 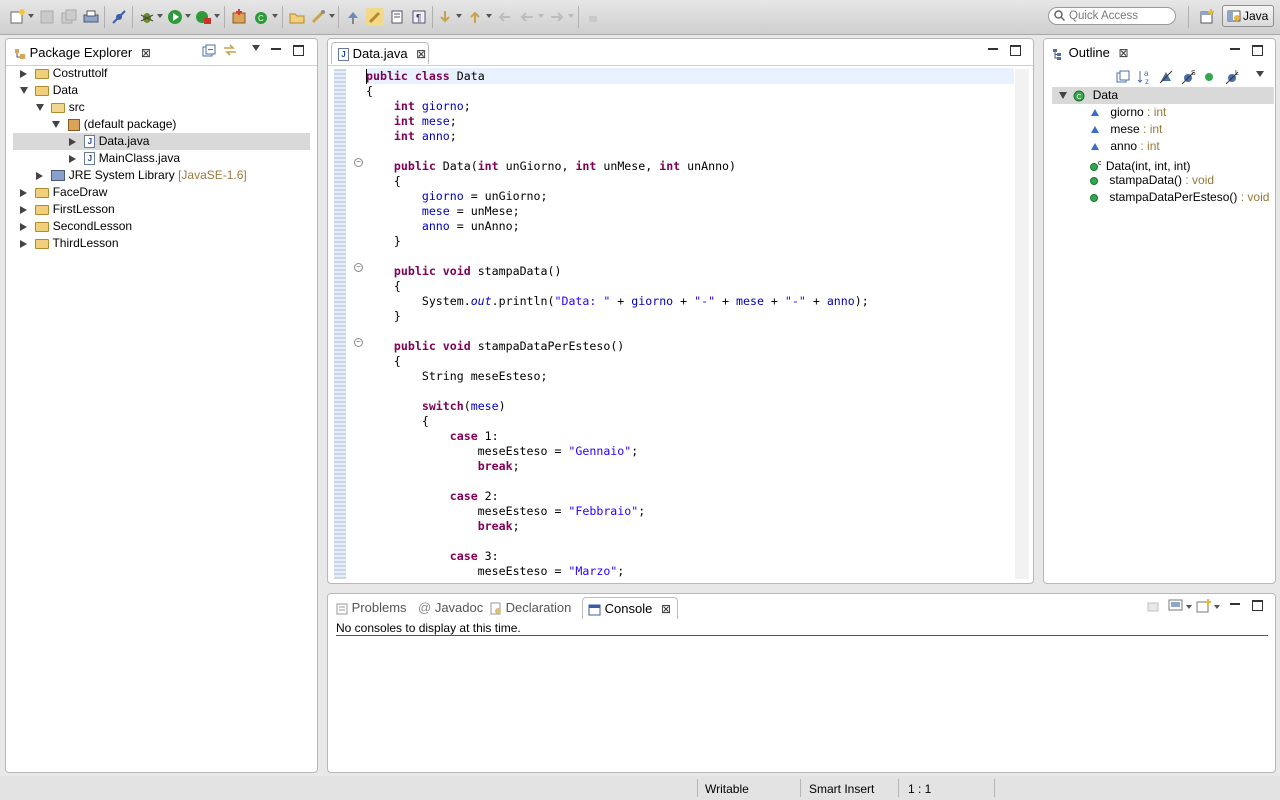 I want to click on block-selection-icon, so click(x=397, y=17).